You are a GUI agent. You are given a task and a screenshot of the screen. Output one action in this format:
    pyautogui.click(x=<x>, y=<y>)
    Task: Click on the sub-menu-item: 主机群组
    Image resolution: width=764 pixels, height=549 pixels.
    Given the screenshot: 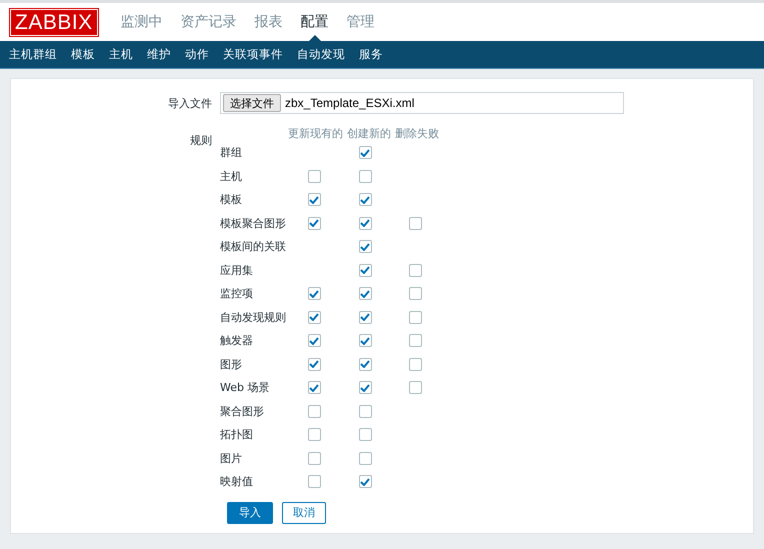 What is the action you would take?
    pyautogui.click(x=33, y=54)
    